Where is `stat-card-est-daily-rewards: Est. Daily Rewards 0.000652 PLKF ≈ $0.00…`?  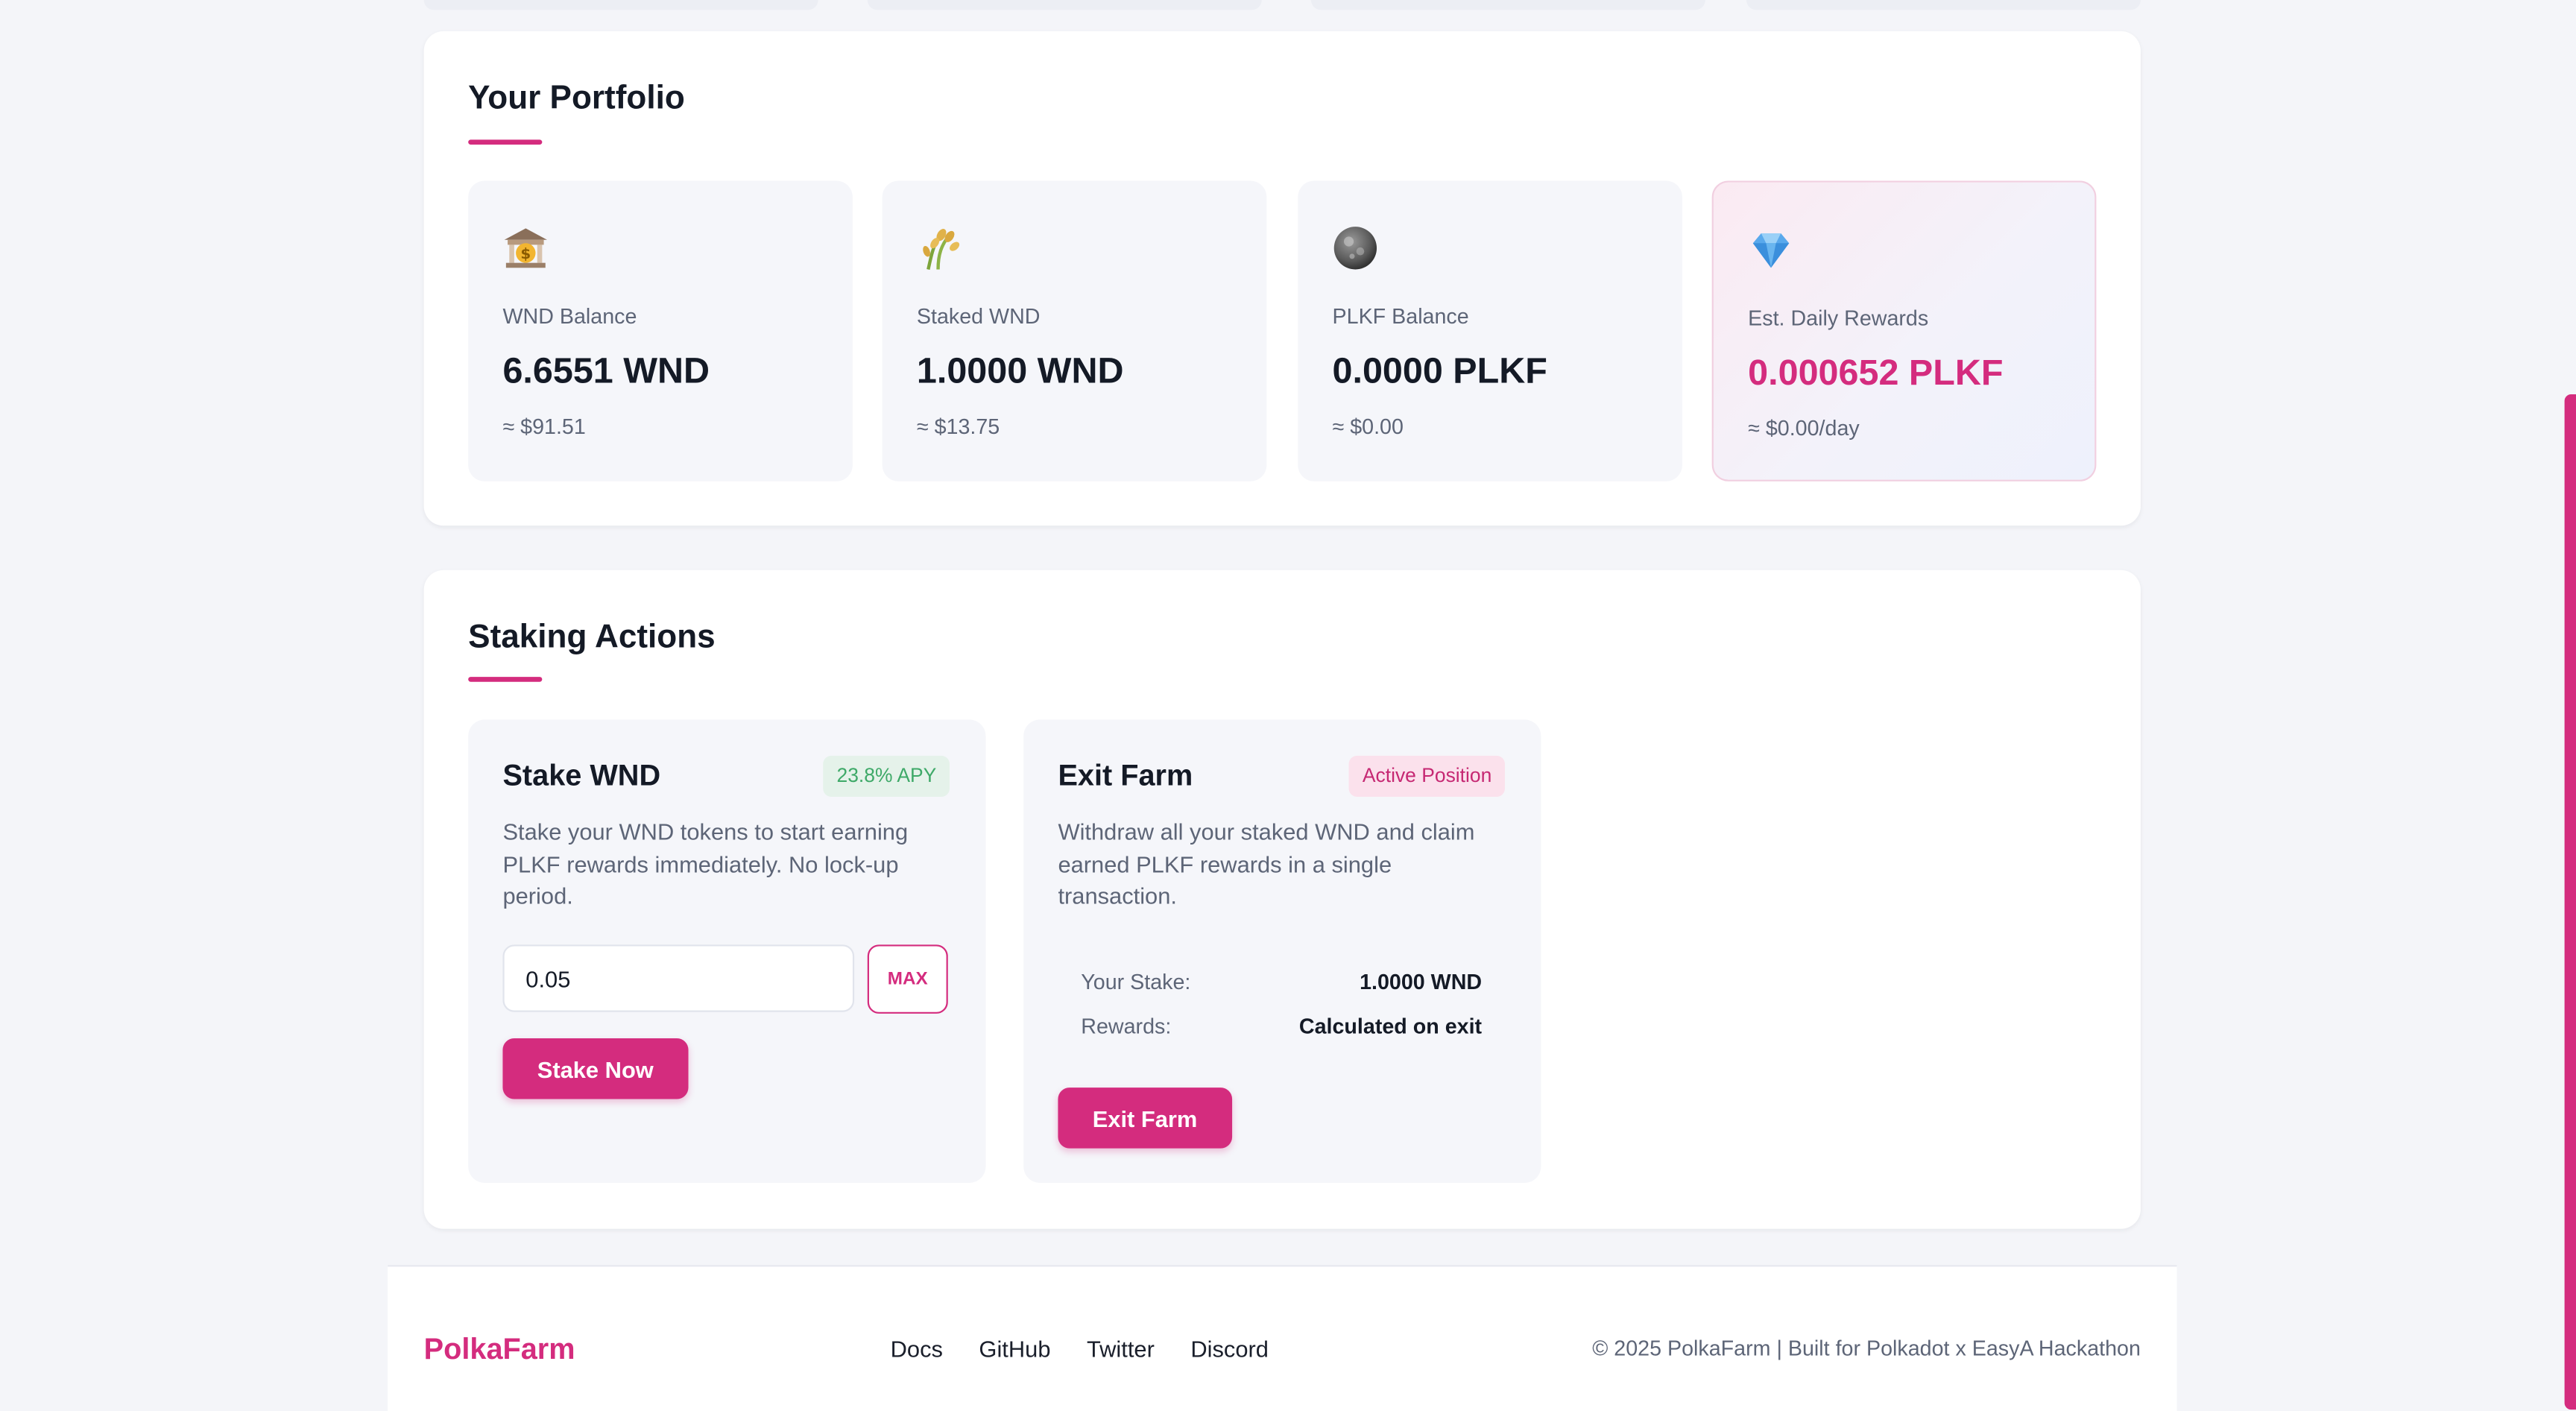
stat-card-est-daily-rewards: Est. Daily Rewards 0.000652 PLKF ≈ $0.00… is located at coordinates (1904, 331).